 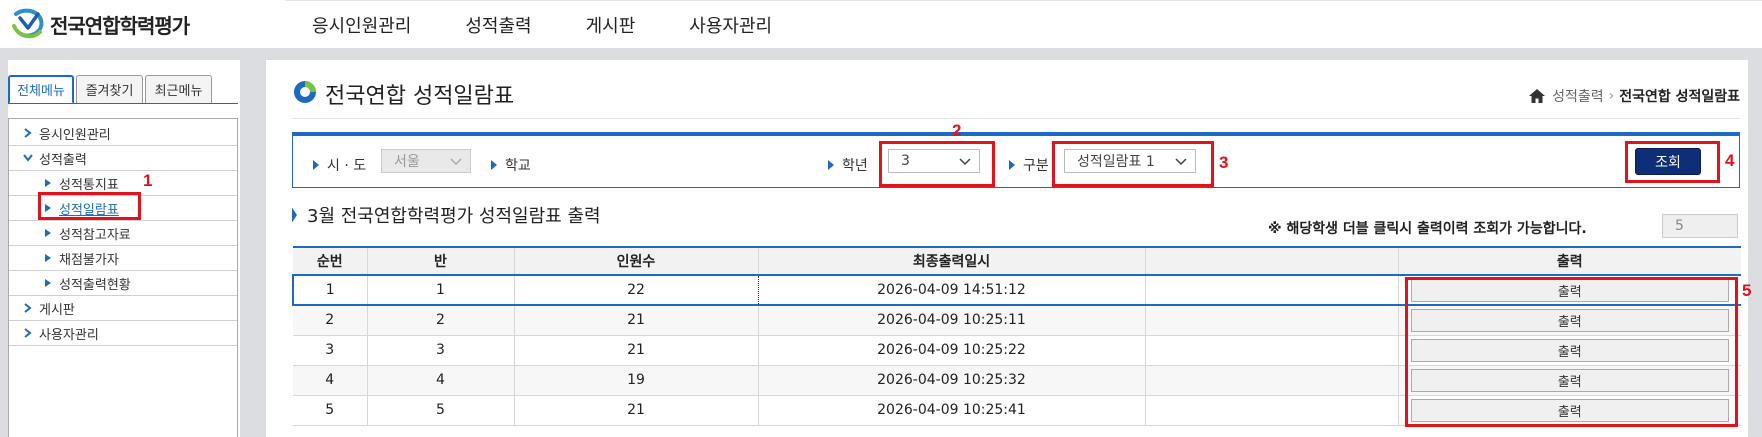 I want to click on breadcrumb: 성적출력 › 전국연합 성적일람표, so click(x=1634, y=96).